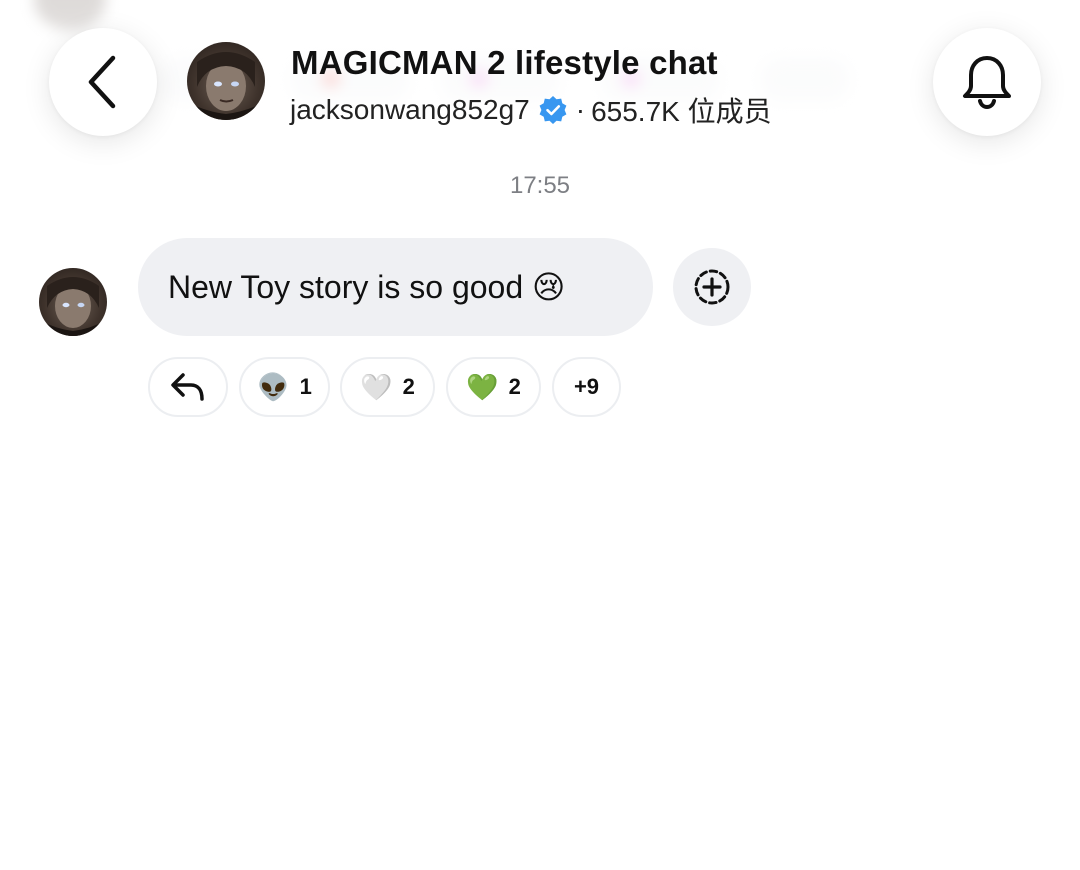  Describe the element at coordinates (504, 63) in the screenshot. I see `chat-title: MAGICMAN 2 lifestyle chat` at that location.